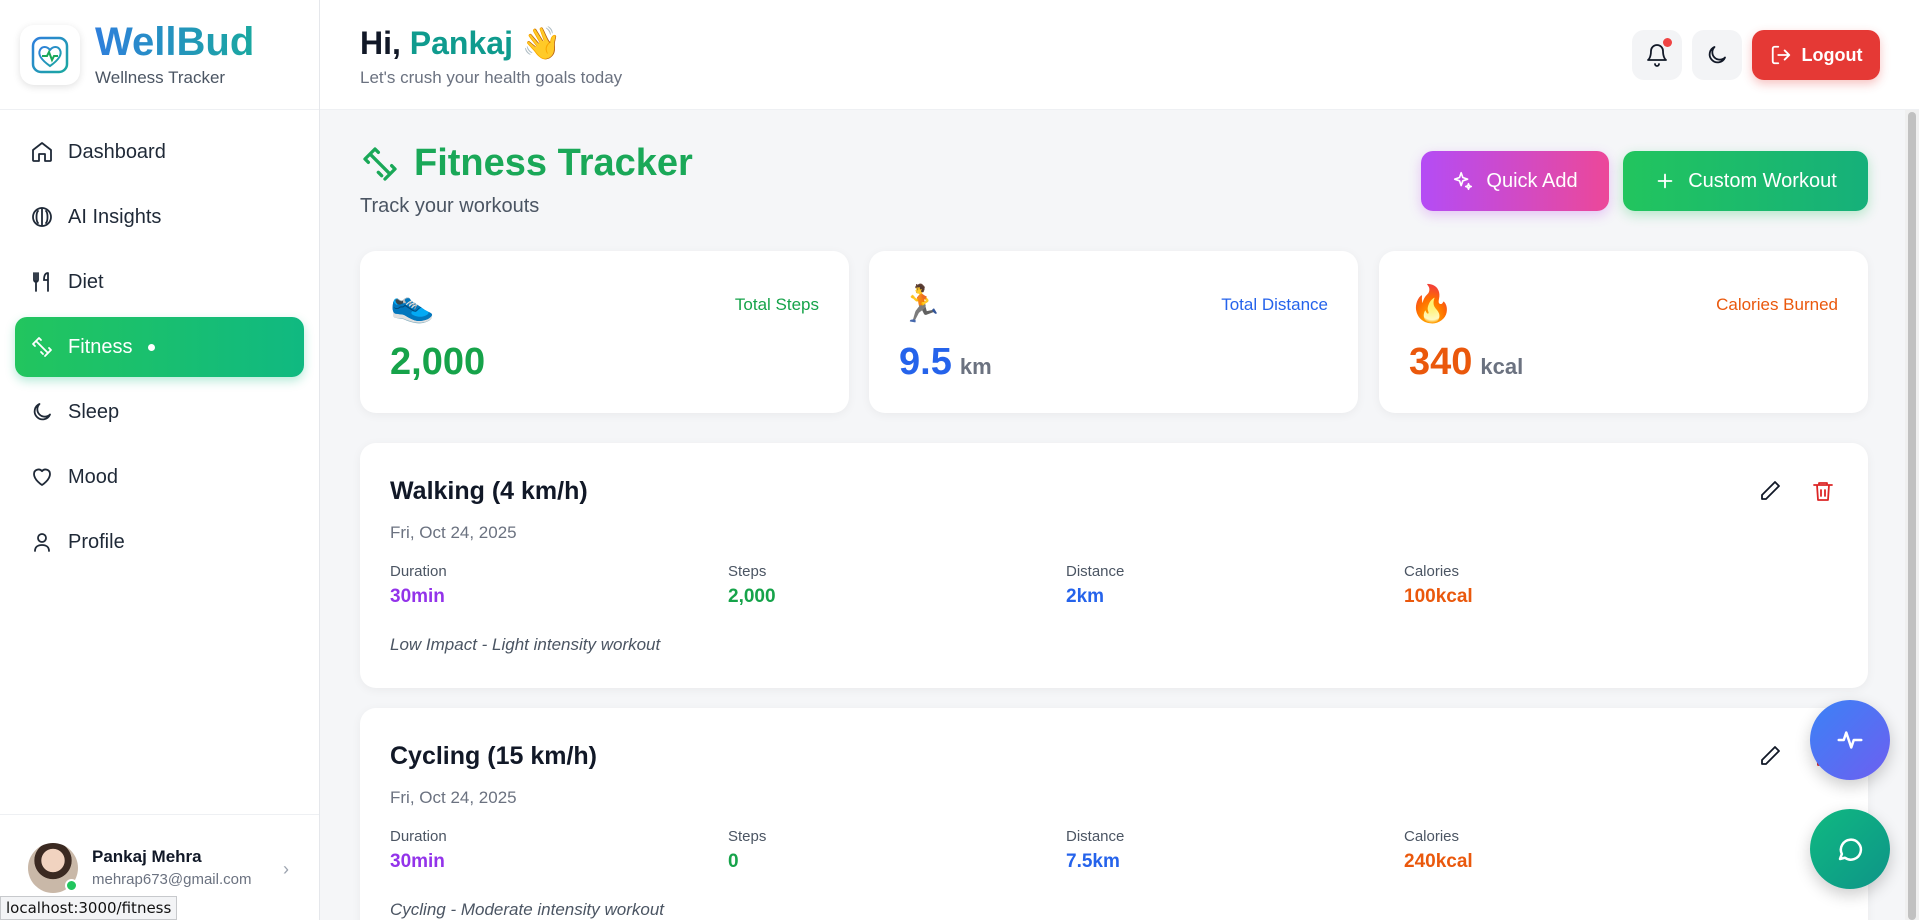 The height and width of the screenshot is (920, 1919). What do you see at coordinates (1438, 850) in the screenshot?
I see `metric-calories: Calories 240kcal` at bounding box center [1438, 850].